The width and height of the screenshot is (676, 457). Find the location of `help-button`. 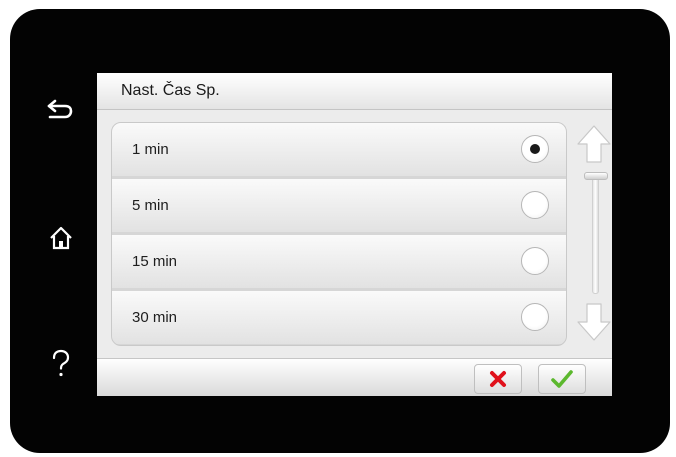

help-button is located at coordinates (61, 364).